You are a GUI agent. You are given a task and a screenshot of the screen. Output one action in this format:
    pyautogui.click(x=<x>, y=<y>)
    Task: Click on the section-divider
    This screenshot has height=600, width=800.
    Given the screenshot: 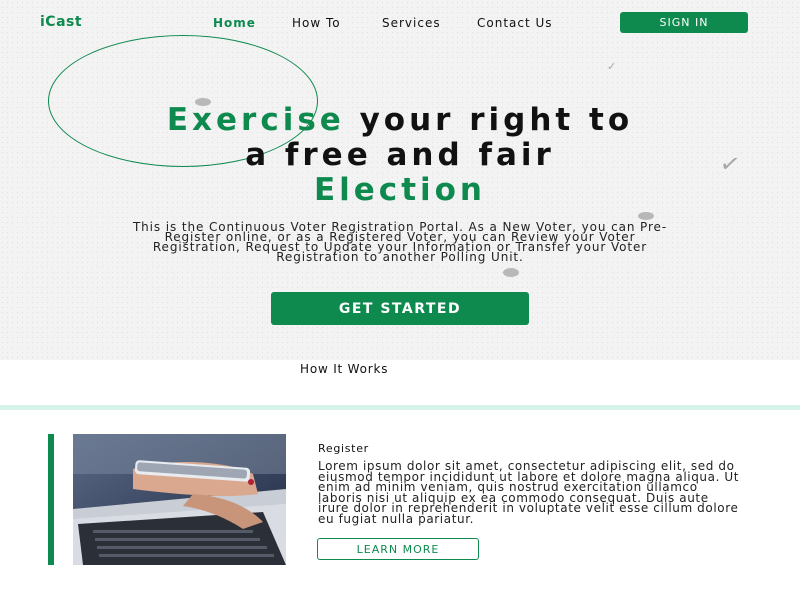 What is the action you would take?
    pyautogui.click(x=400, y=407)
    